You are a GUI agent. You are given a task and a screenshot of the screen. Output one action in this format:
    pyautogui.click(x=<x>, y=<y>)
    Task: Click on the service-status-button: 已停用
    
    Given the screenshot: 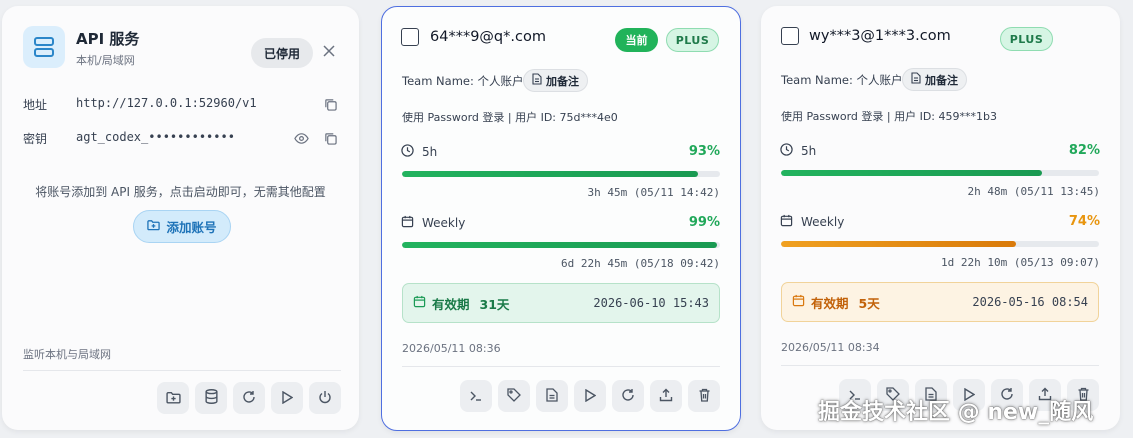 What is the action you would take?
    pyautogui.click(x=282, y=53)
    